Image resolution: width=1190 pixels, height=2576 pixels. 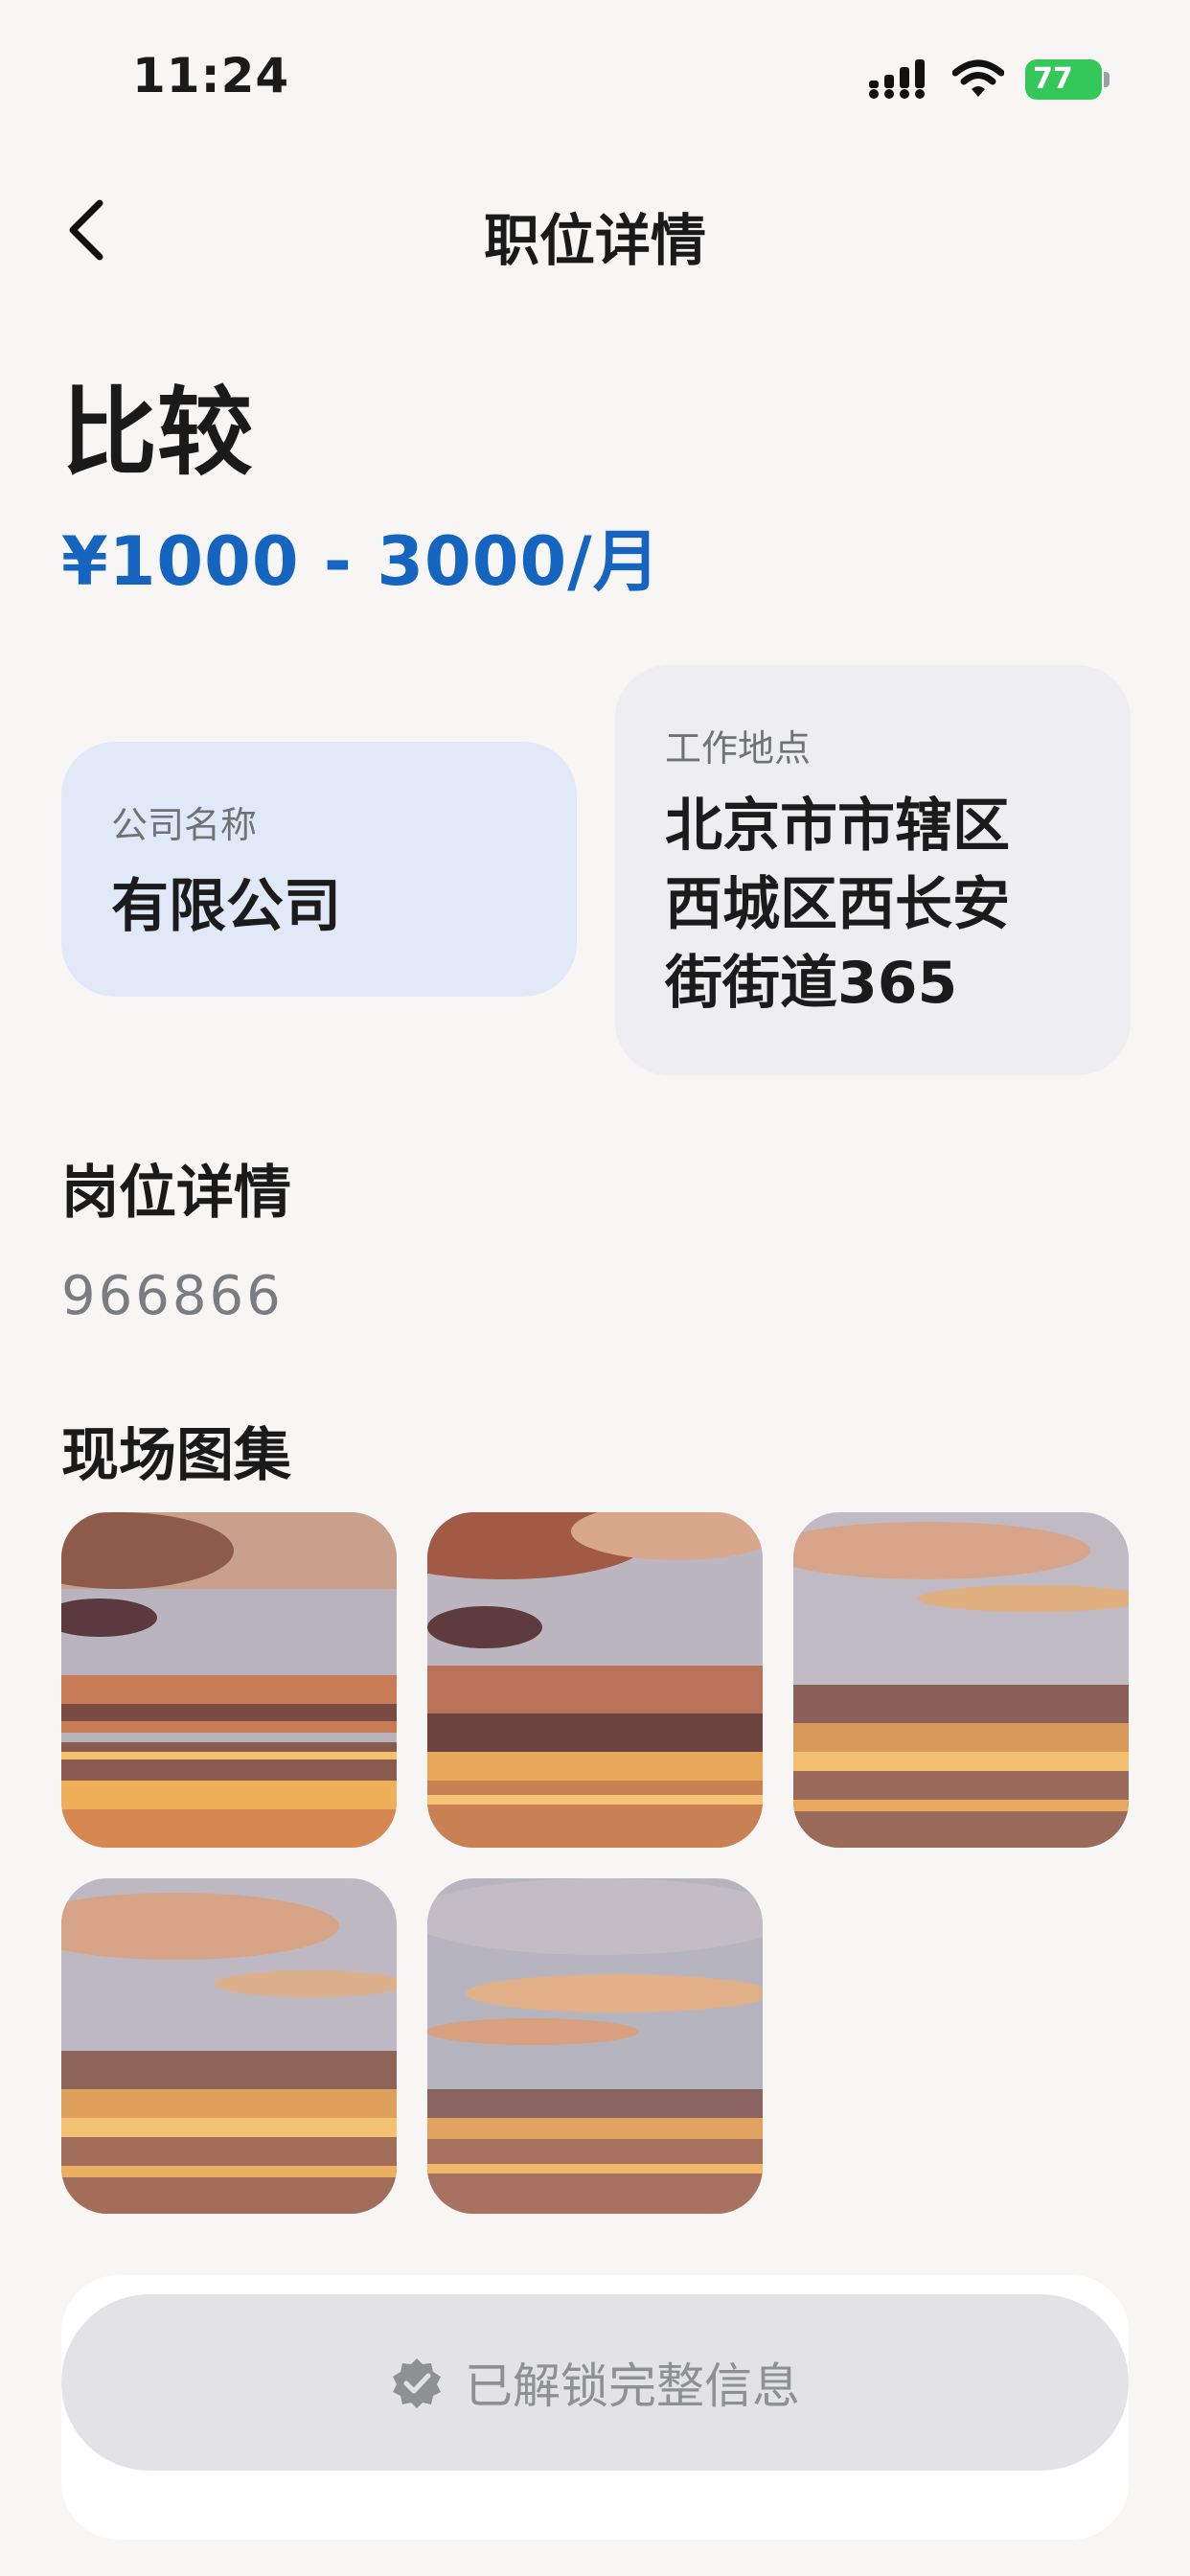 I want to click on company-name: 有限公司, so click(x=226, y=906).